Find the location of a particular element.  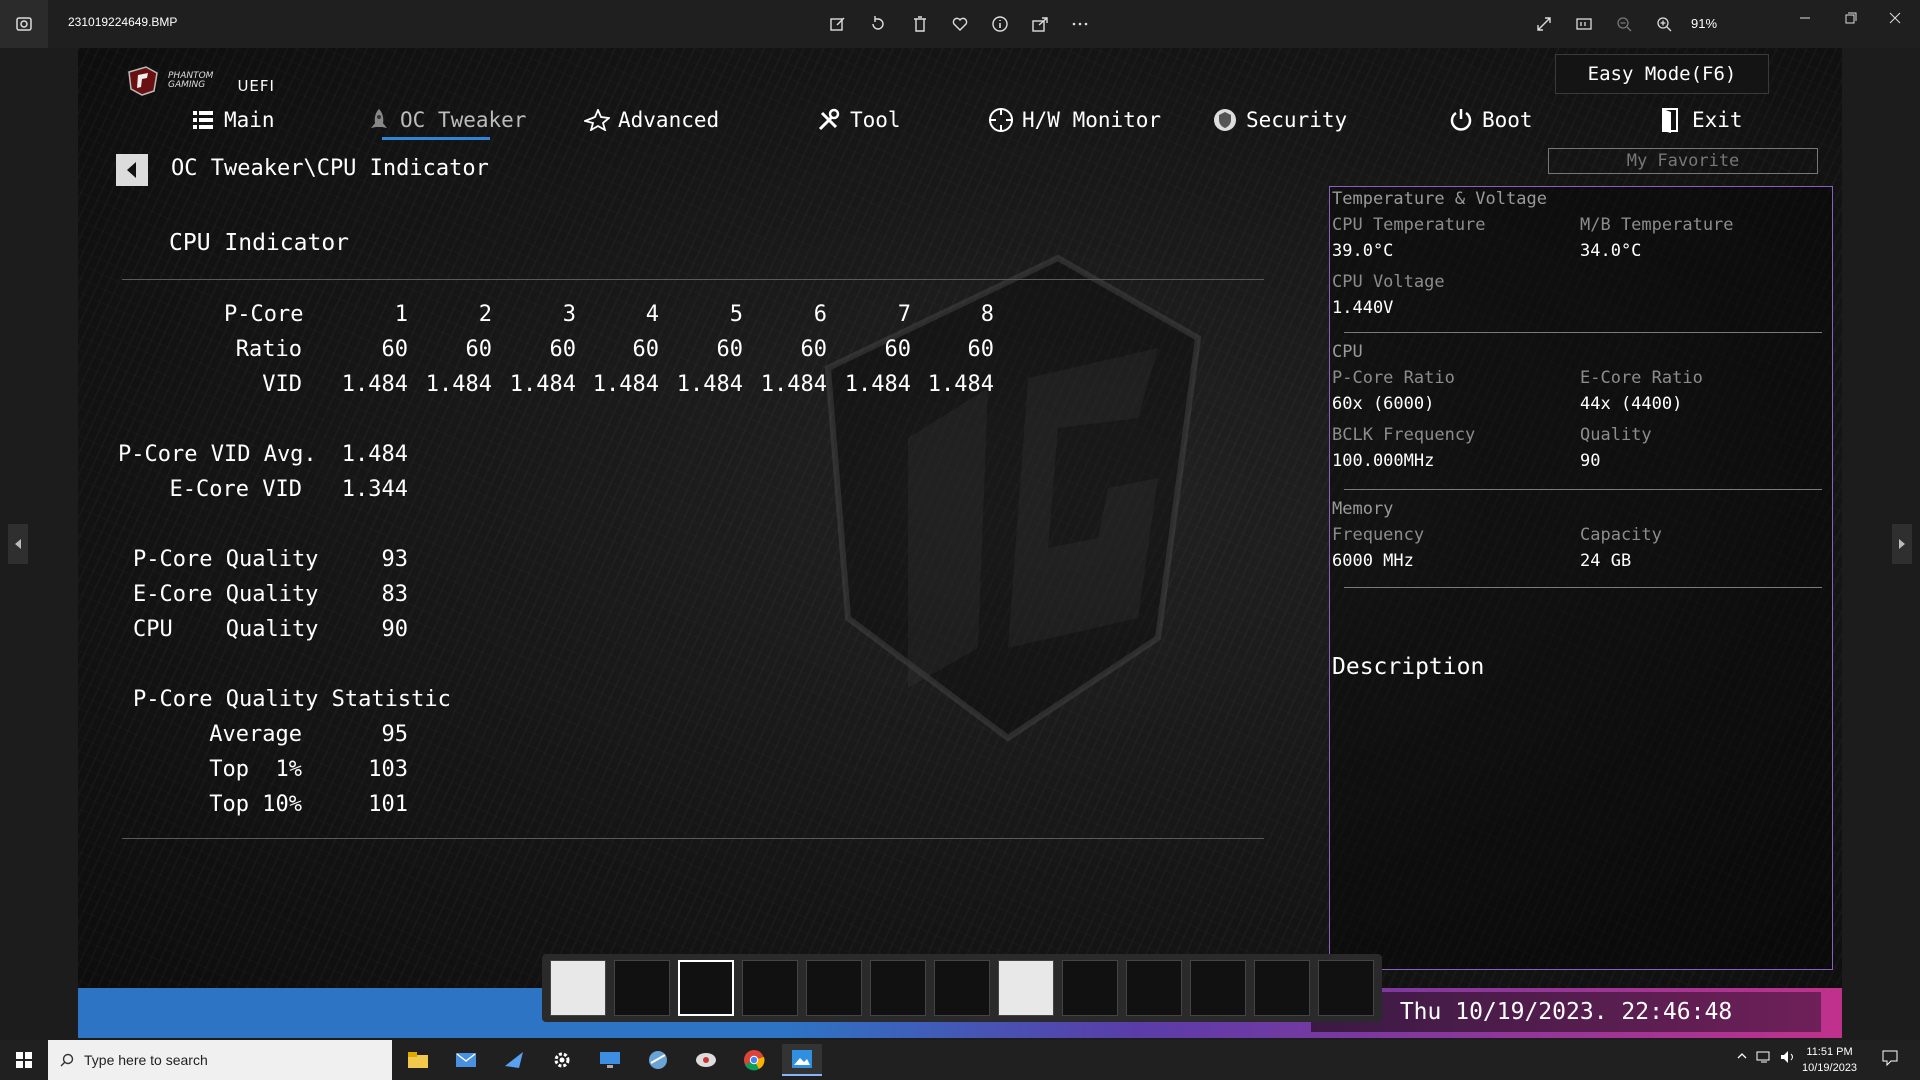

nav-oc-tweaker: OC Tweaker is located at coordinates (446, 120).